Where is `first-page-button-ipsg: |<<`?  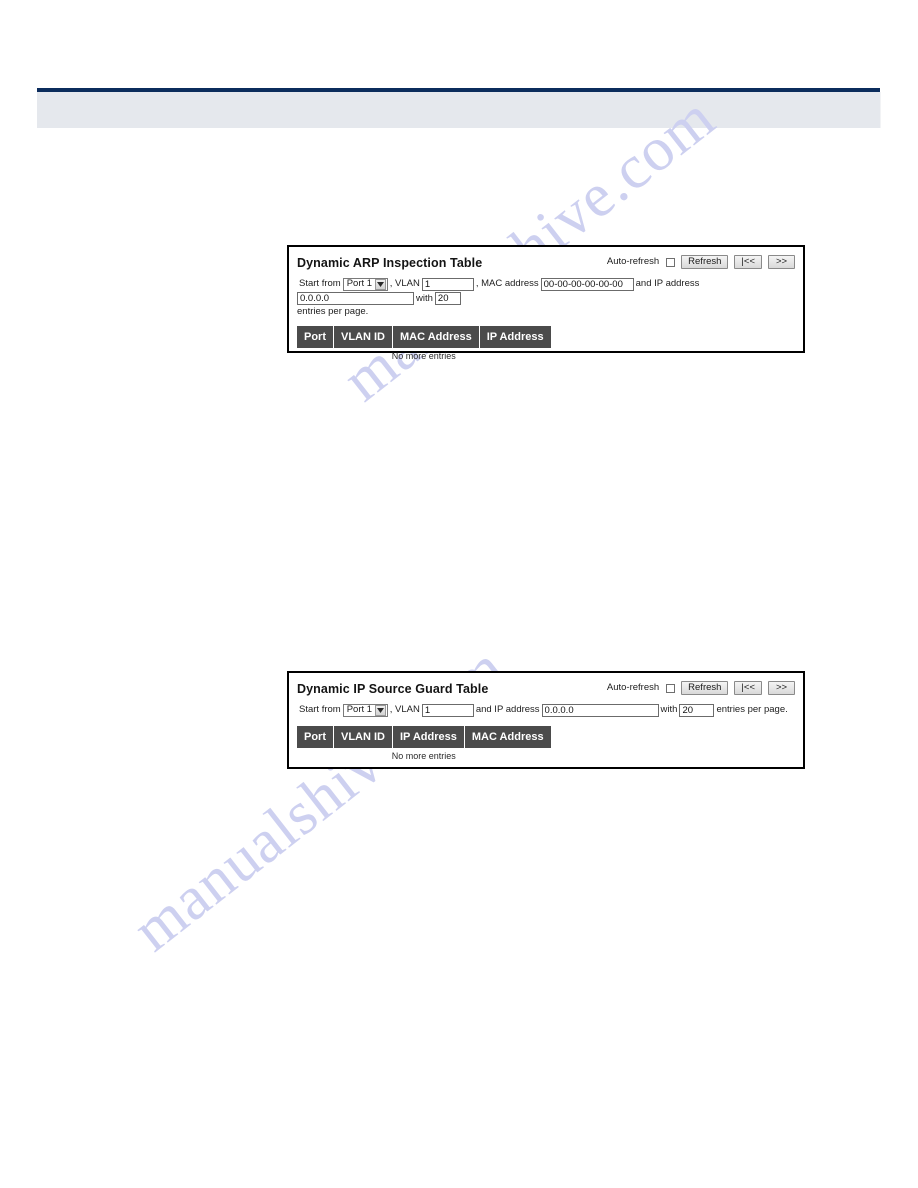
first-page-button-ipsg: |<< is located at coordinates (748, 688).